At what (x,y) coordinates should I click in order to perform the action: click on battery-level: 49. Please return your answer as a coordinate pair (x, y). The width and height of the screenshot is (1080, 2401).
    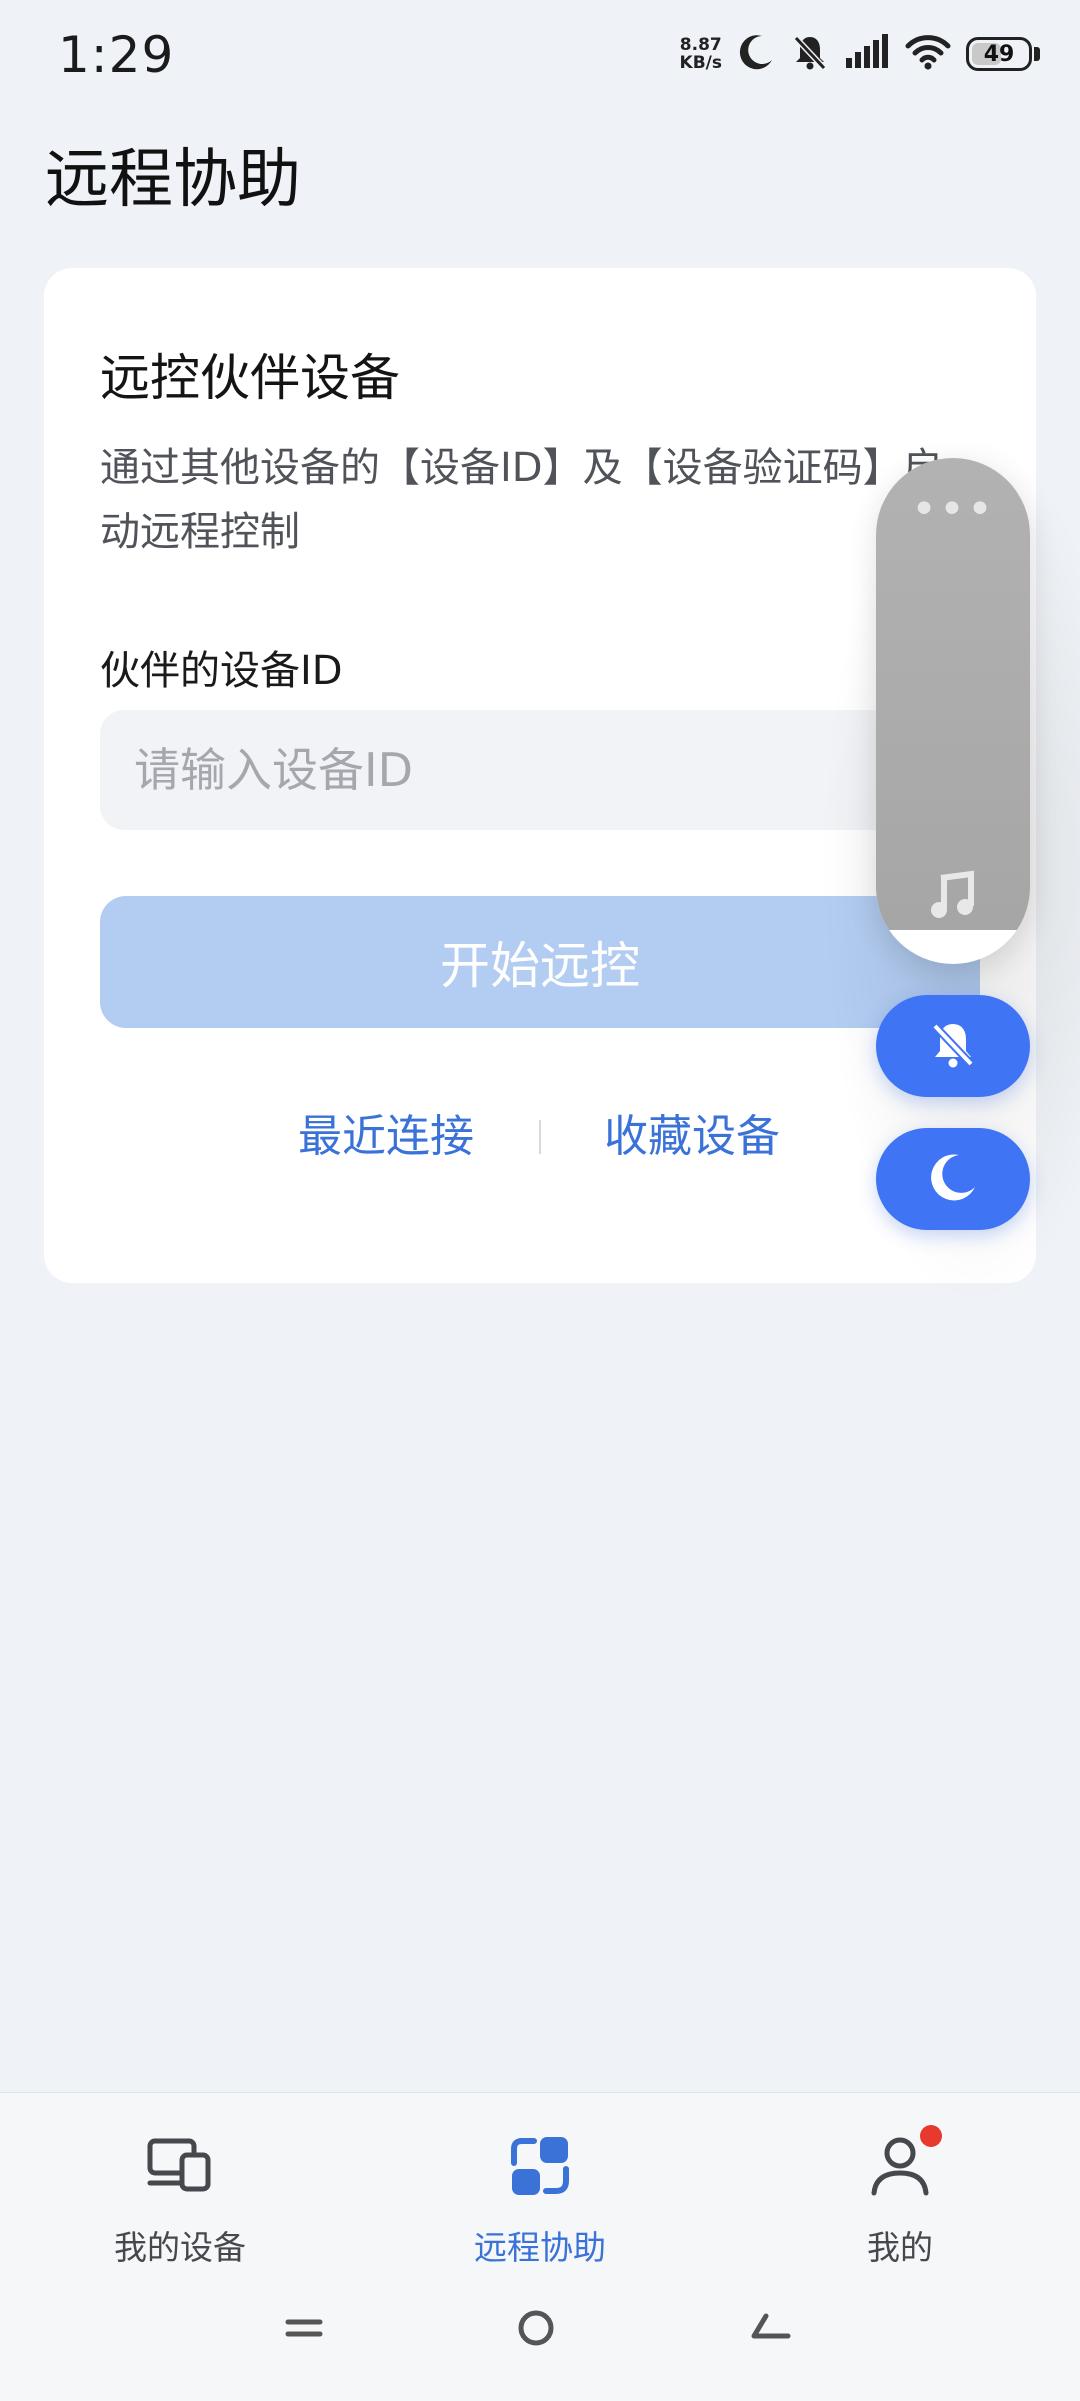
    Looking at the image, I should click on (999, 54).